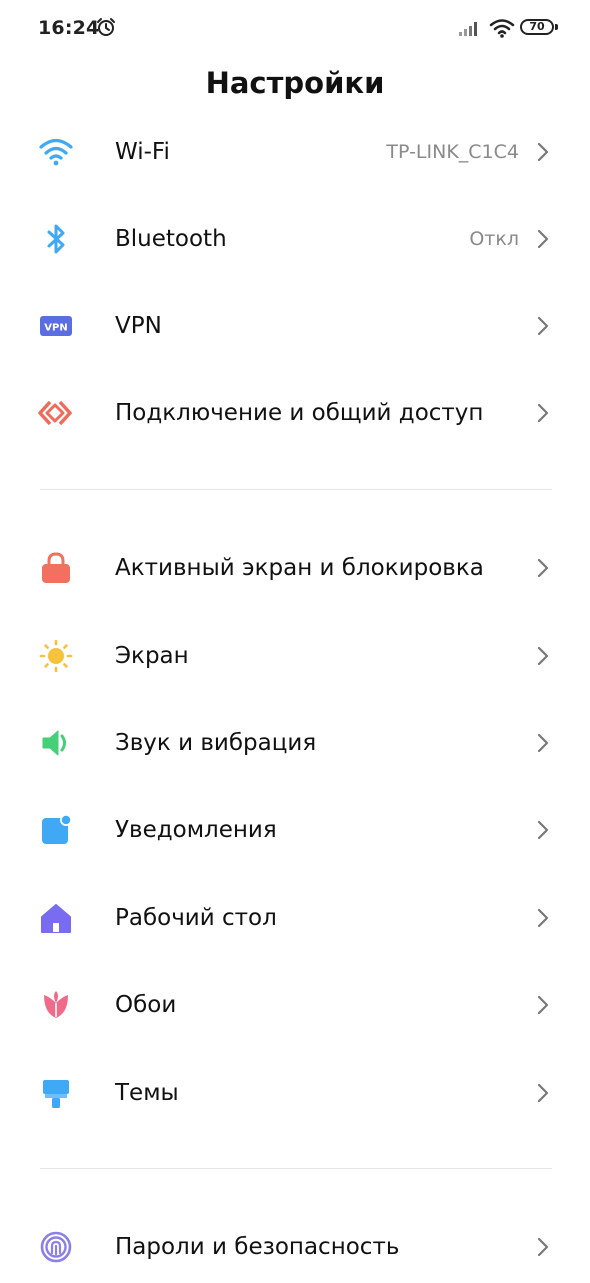 The image size is (590, 1283). What do you see at coordinates (56, 1247) in the screenshot?
I see `fingerprint-icon` at bounding box center [56, 1247].